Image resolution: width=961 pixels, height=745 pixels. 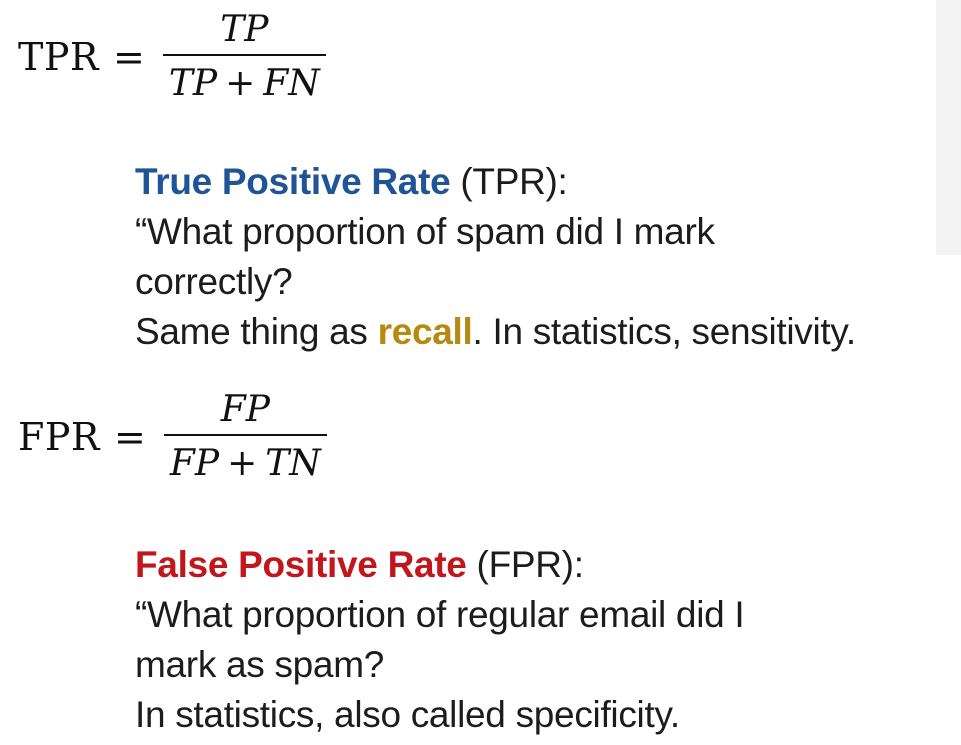 I want to click on fpr-stats-line: In statistics, also called specificity., so click(x=407, y=714).